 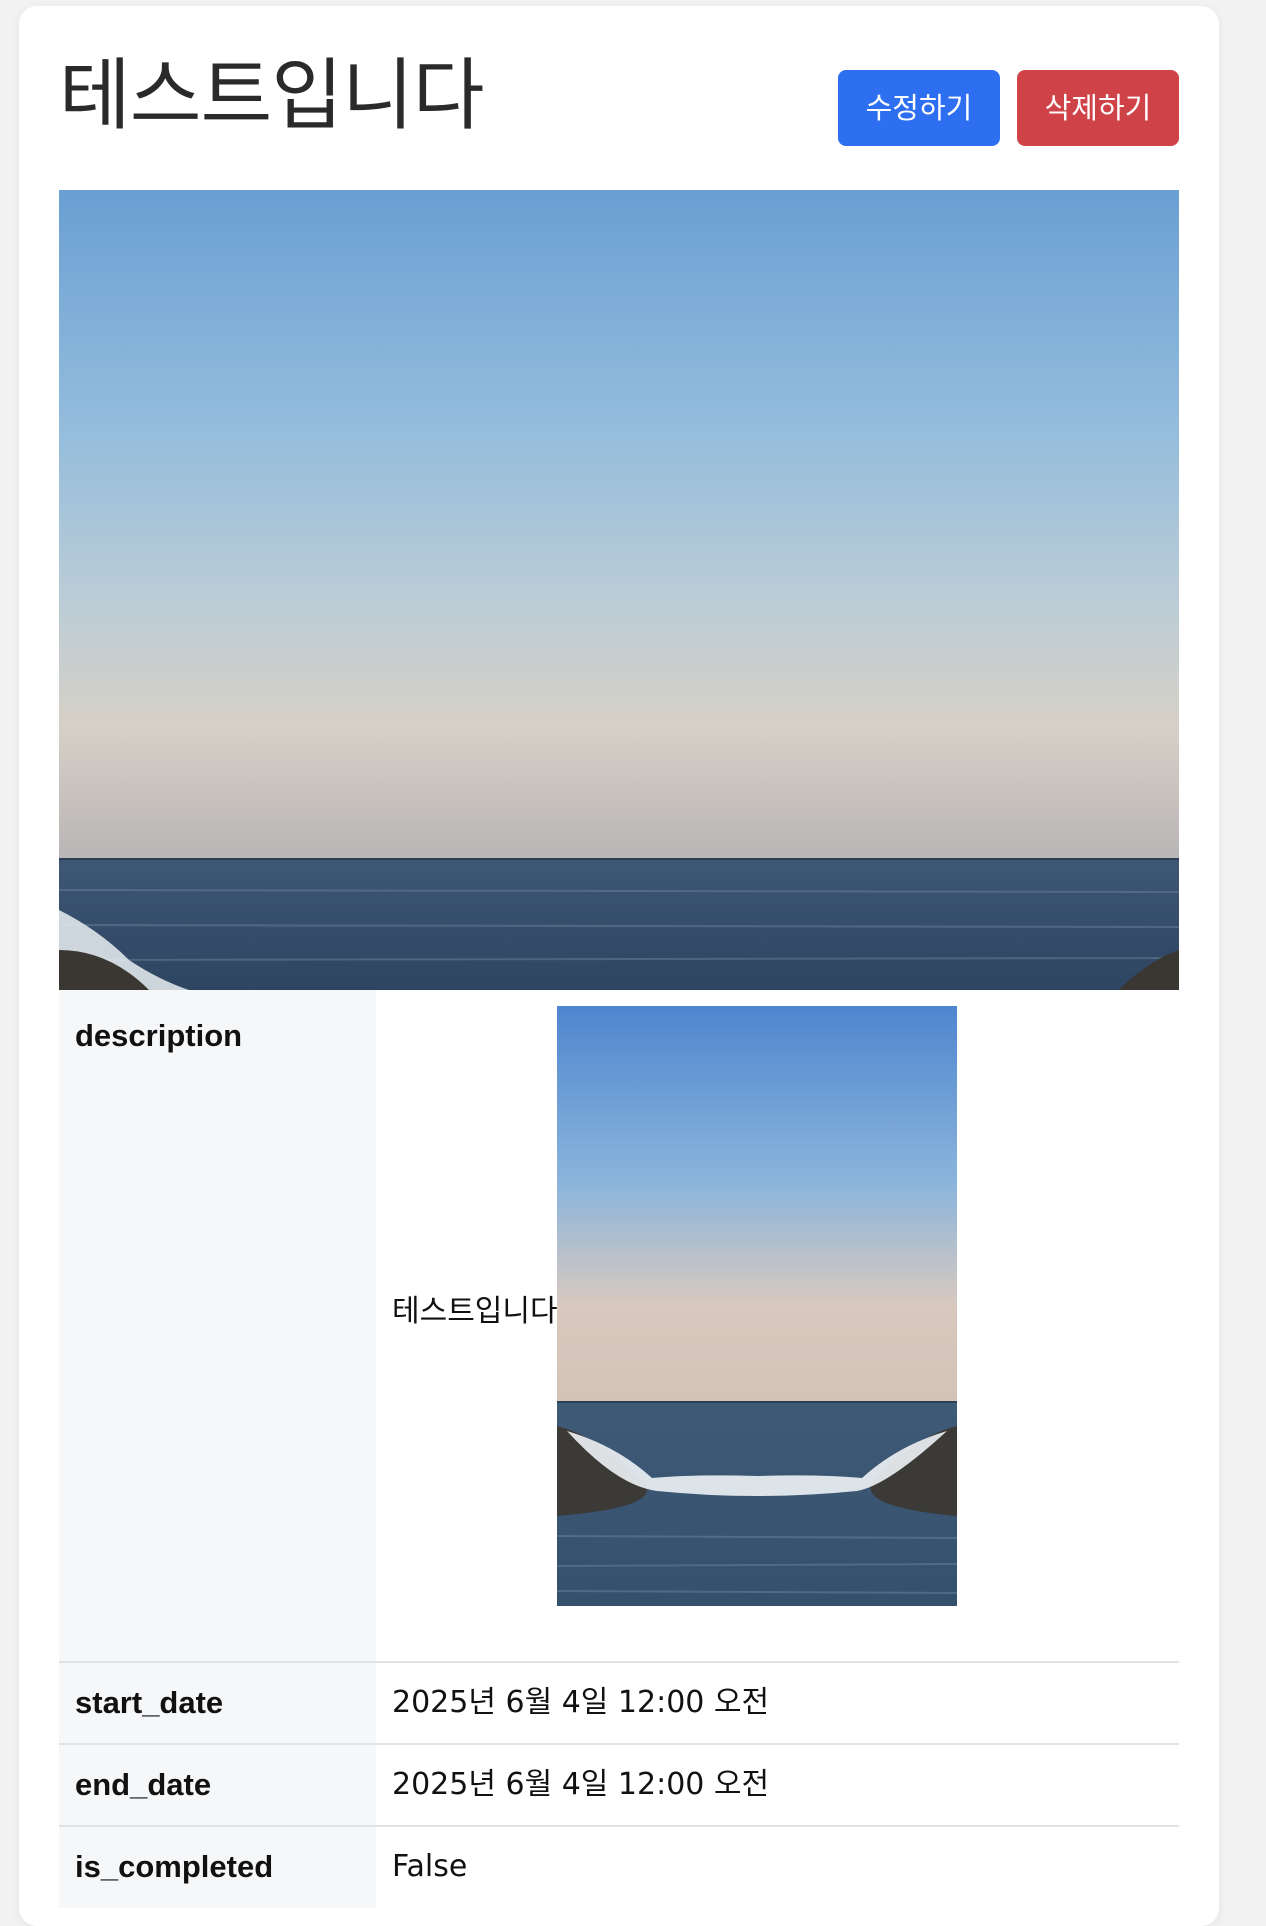 What do you see at coordinates (777, 1866) in the screenshot?
I see `row-value: False` at bounding box center [777, 1866].